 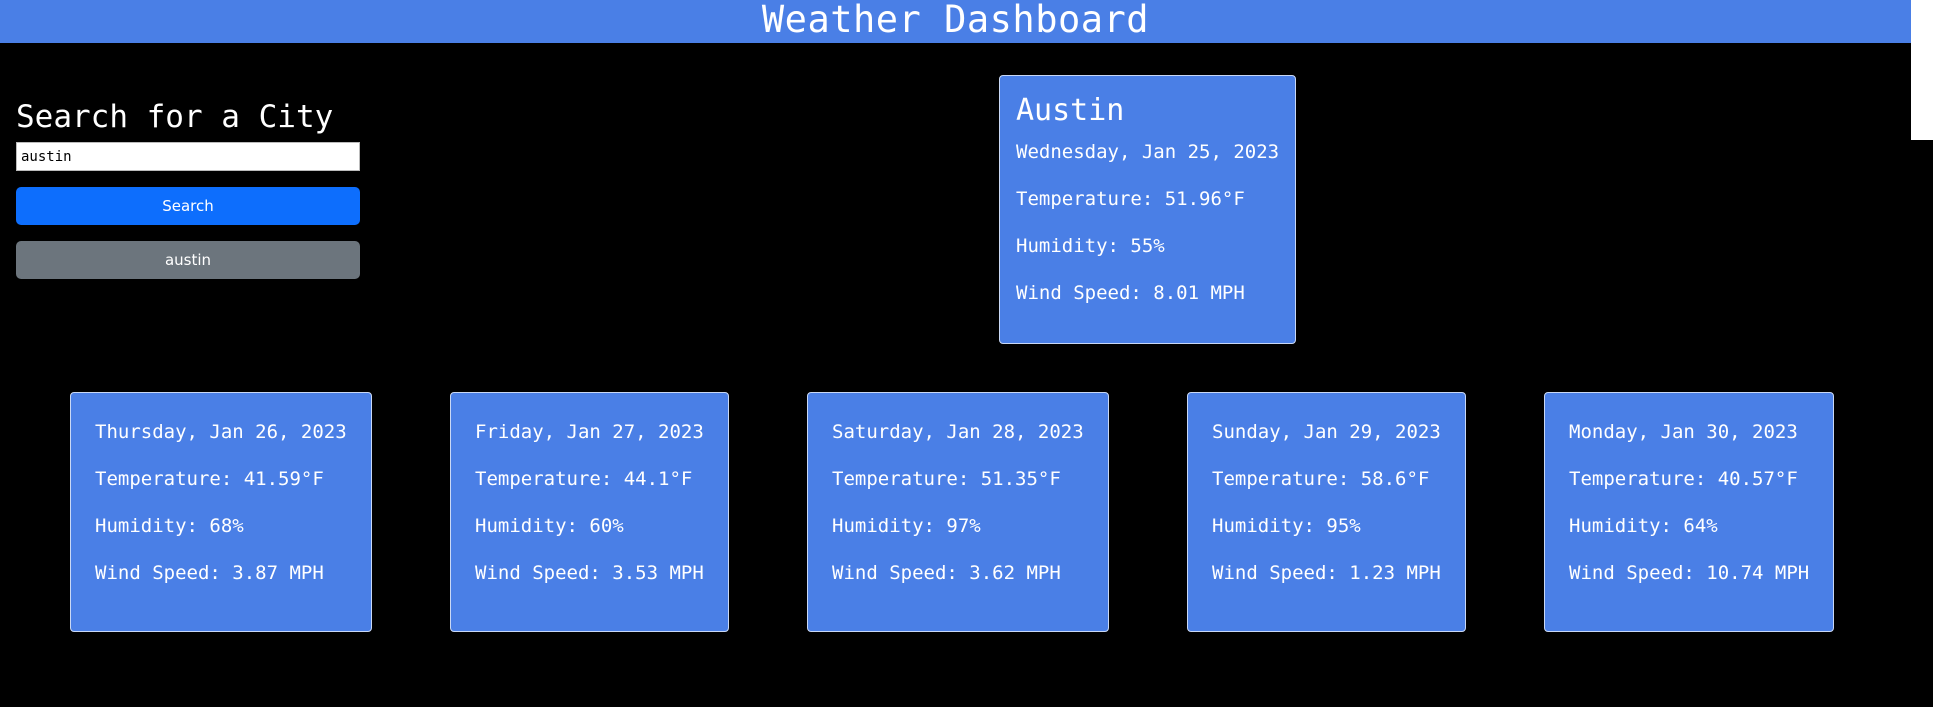 What do you see at coordinates (209, 479) in the screenshot?
I see `forecast-temperature: Temperature: 41.59°F` at bounding box center [209, 479].